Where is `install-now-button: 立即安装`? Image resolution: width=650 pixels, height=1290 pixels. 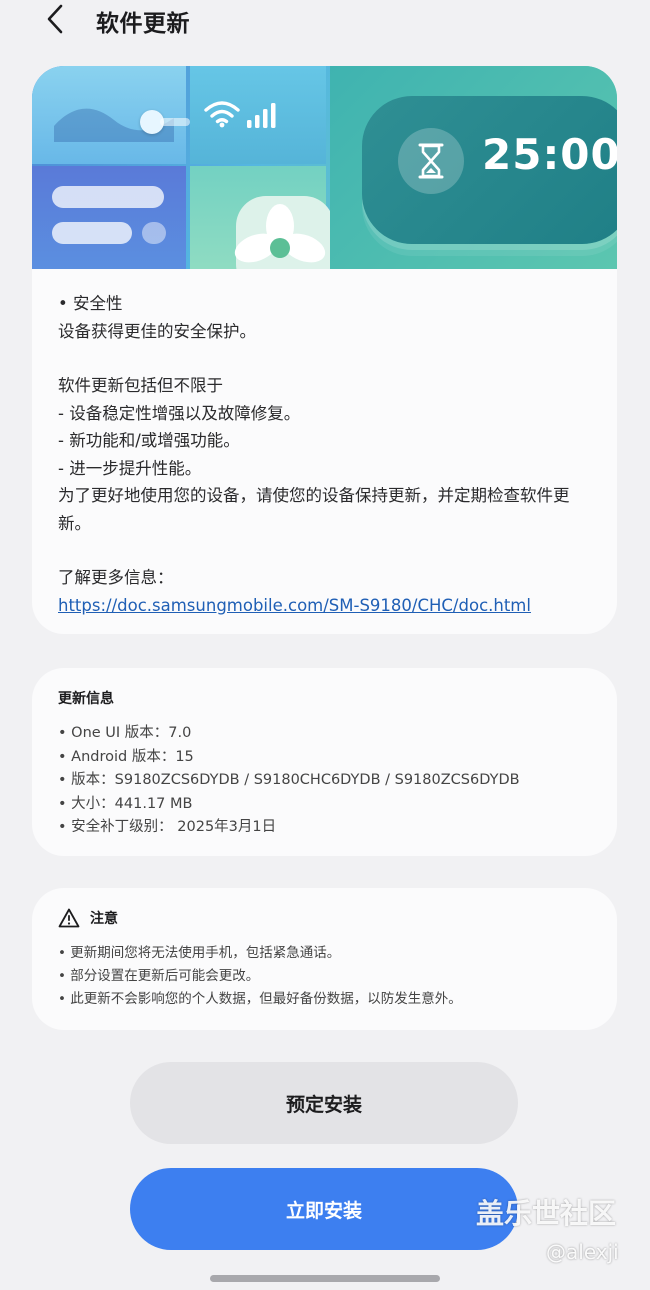
install-now-button: 立即安装 is located at coordinates (324, 1209).